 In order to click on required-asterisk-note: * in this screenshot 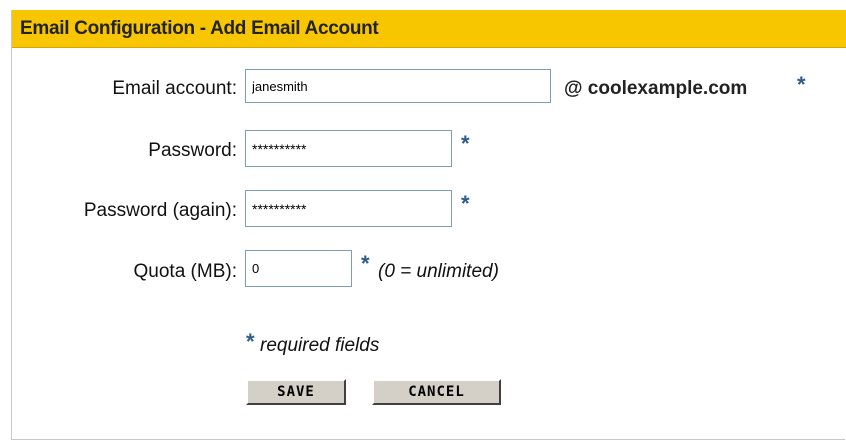, I will do `click(250, 341)`.